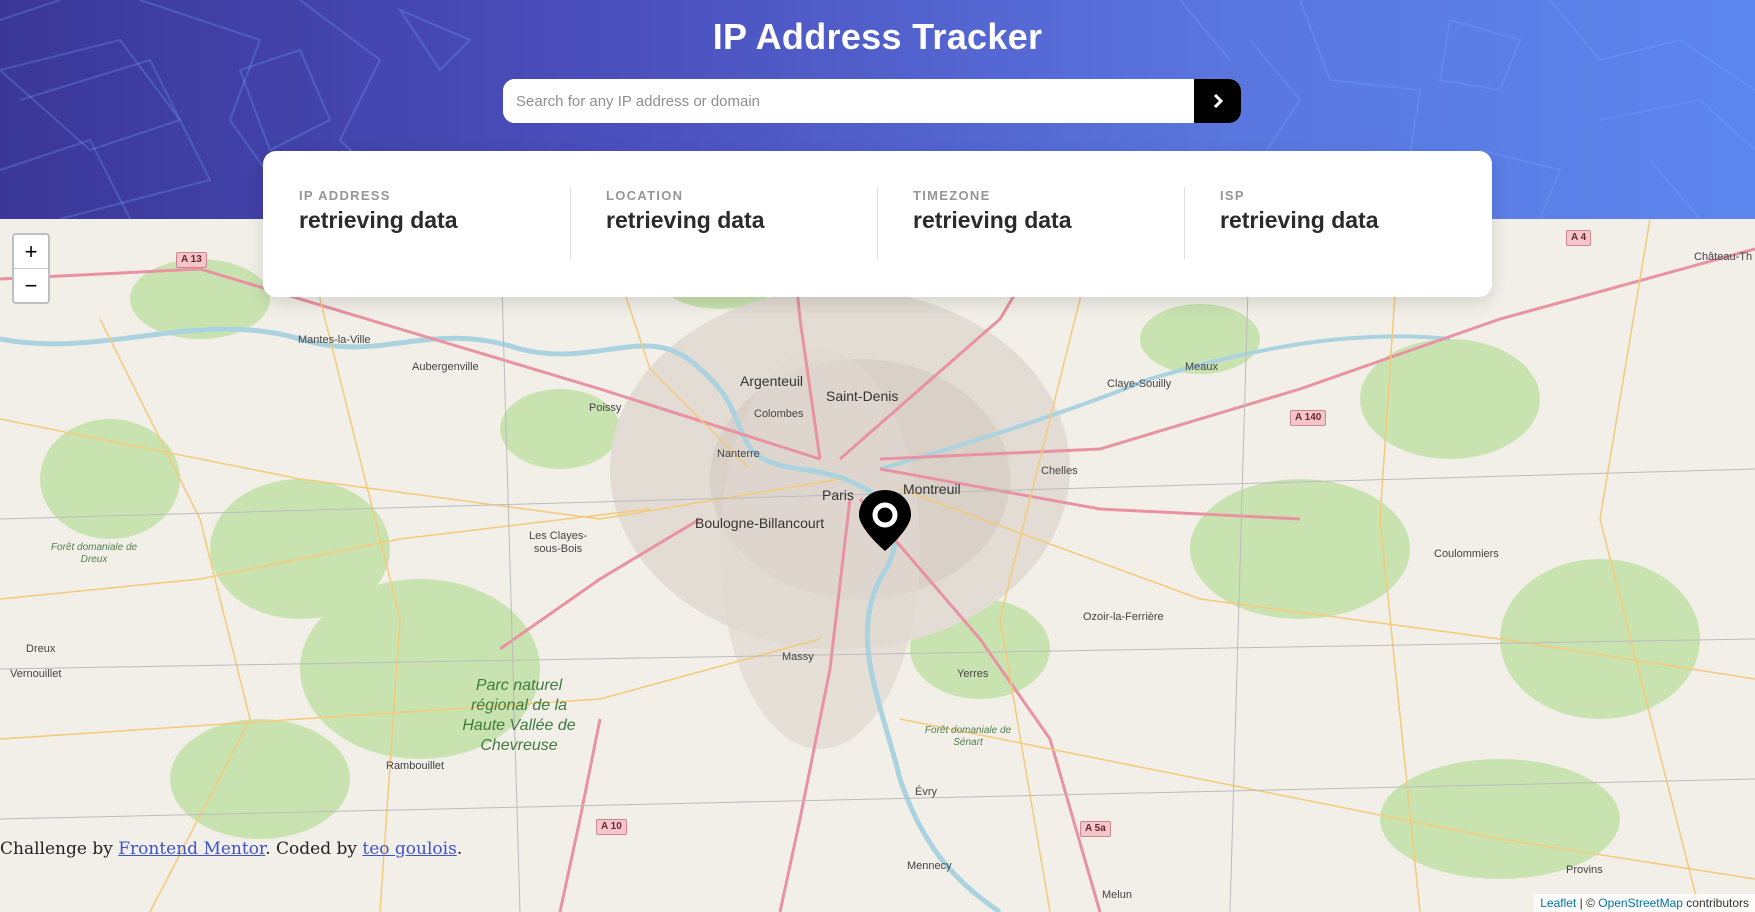 The width and height of the screenshot is (1755, 912). What do you see at coordinates (1579, 238) in the screenshot?
I see `shield-a4: A 4` at bounding box center [1579, 238].